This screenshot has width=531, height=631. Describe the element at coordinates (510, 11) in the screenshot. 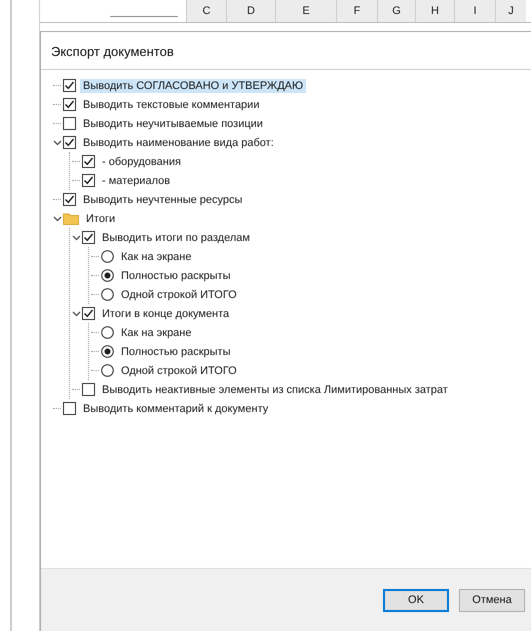

I see `column-header: J` at that location.